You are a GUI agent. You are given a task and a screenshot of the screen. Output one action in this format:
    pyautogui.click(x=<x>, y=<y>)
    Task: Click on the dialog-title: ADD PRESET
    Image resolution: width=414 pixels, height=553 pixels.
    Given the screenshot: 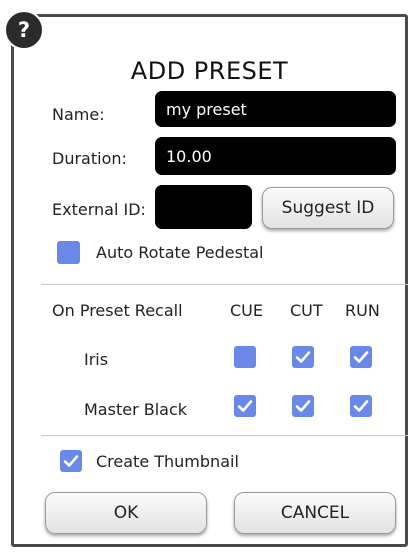 What is the action you would take?
    pyautogui.click(x=209, y=71)
    